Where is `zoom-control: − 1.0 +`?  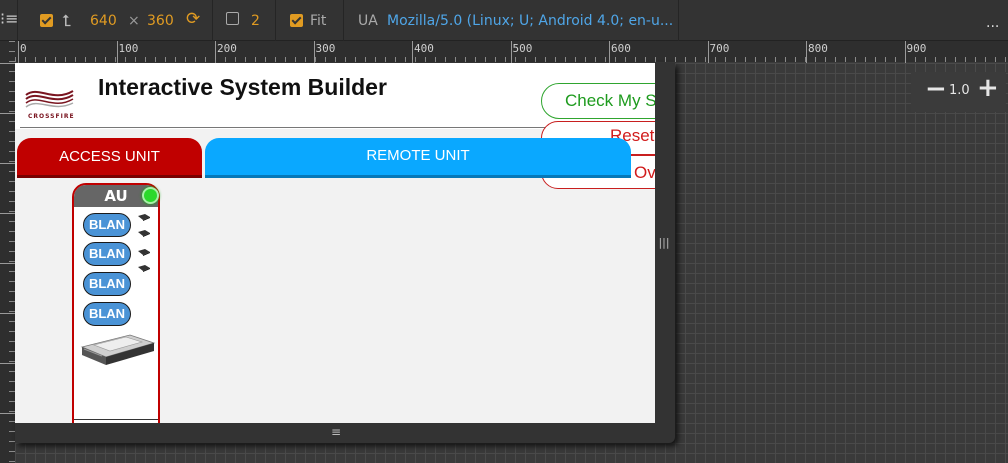 zoom-control: − 1.0 + is located at coordinates (958, 92).